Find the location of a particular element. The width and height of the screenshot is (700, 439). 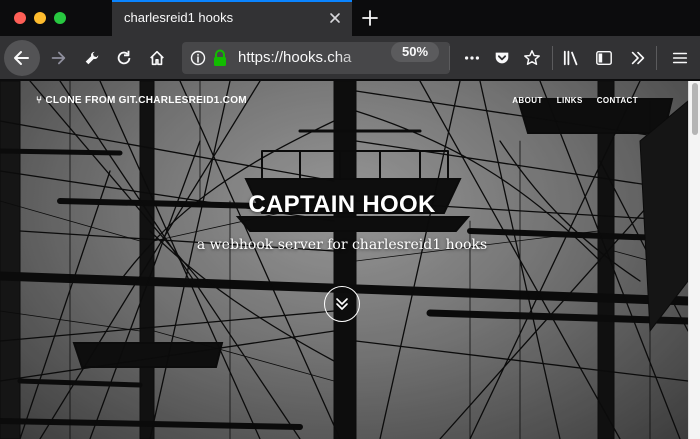

nav-link-links: LINKS is located at coordinates (570, 100).